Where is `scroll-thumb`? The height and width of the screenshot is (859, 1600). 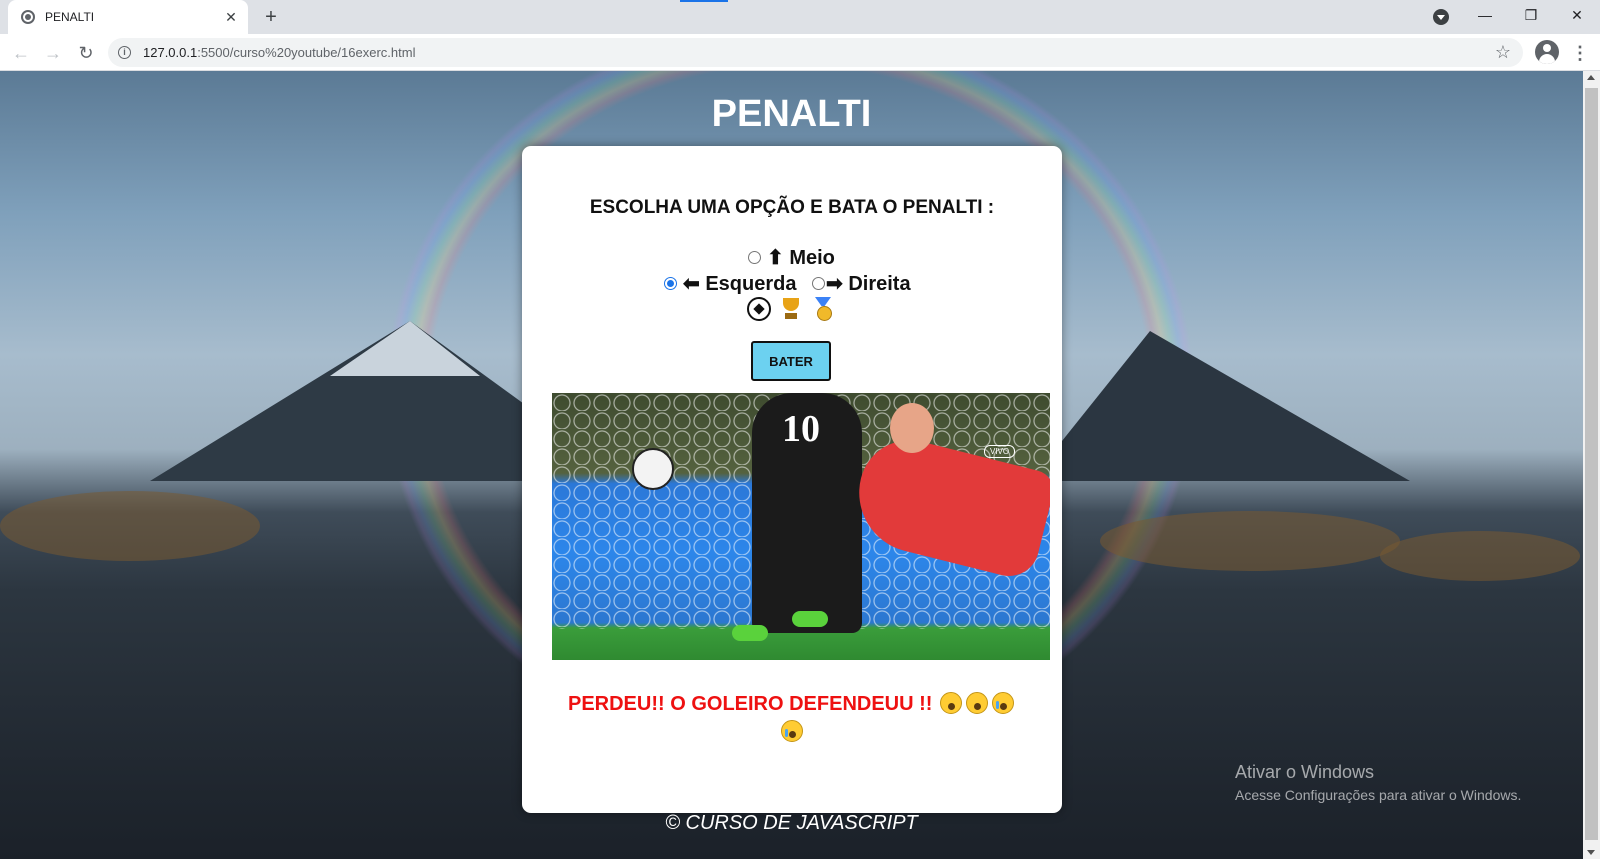 scroll-thumb is located at coordinates (1591, 464).